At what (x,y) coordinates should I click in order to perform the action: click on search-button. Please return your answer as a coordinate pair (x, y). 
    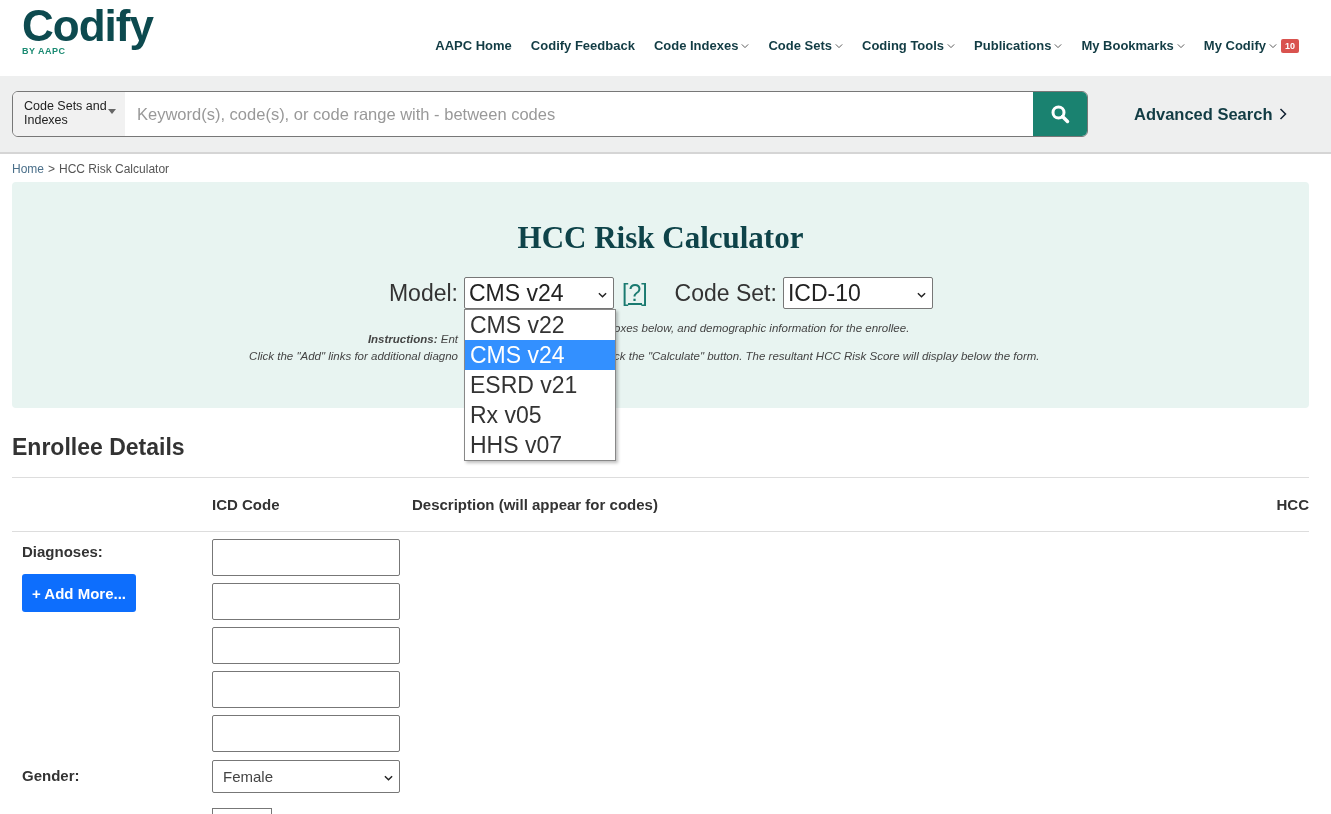
    Looking at the image, I should click on (1060, 114).